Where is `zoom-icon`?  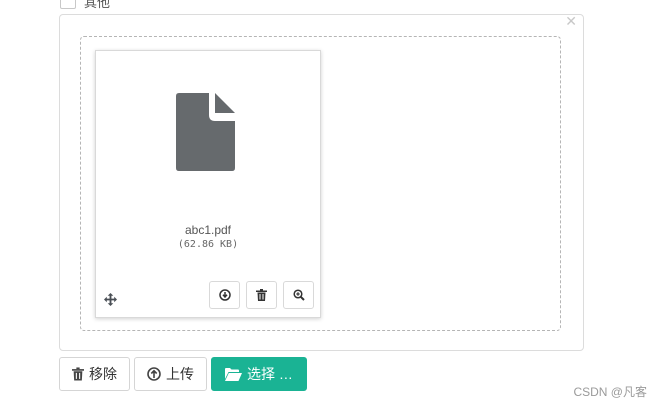
zoom-icon is located at coordinates (298, 295).